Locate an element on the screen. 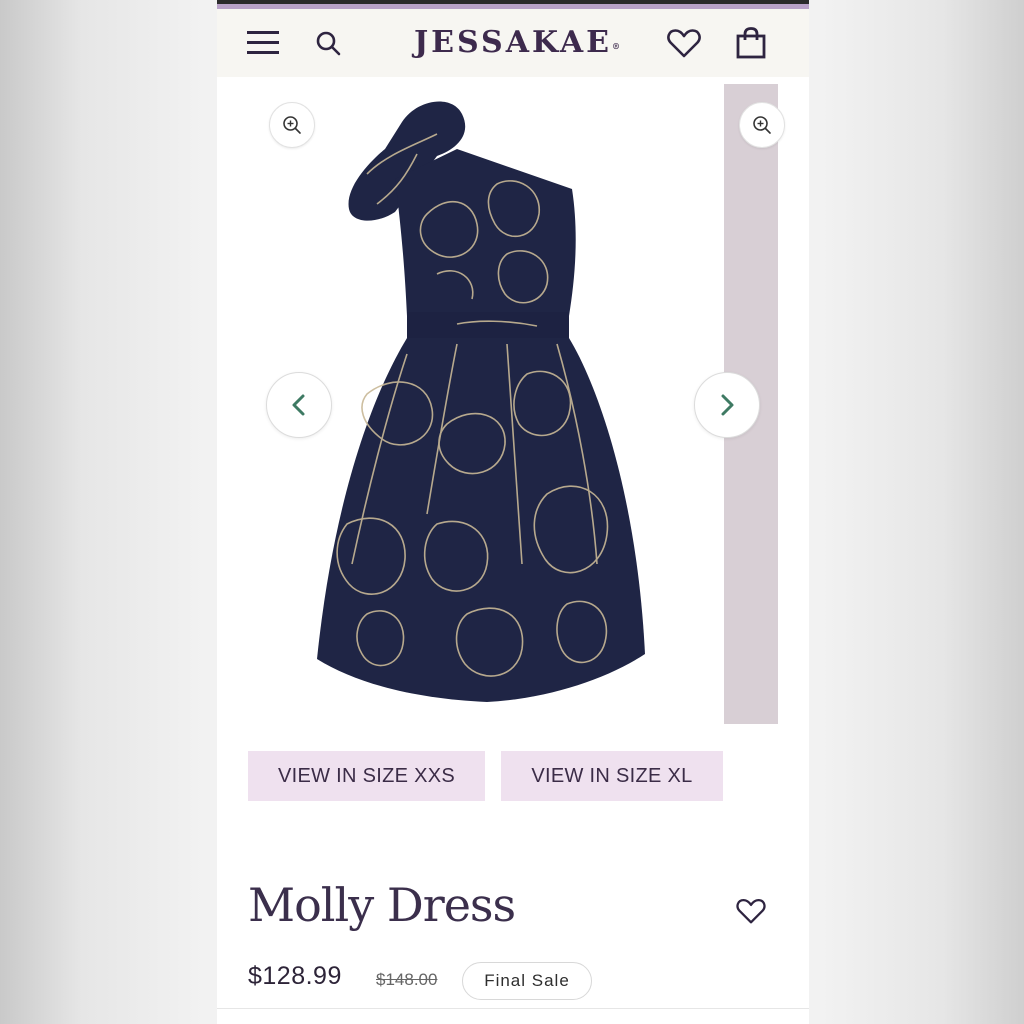  dress-bodice is located at coordinates (485, 232).